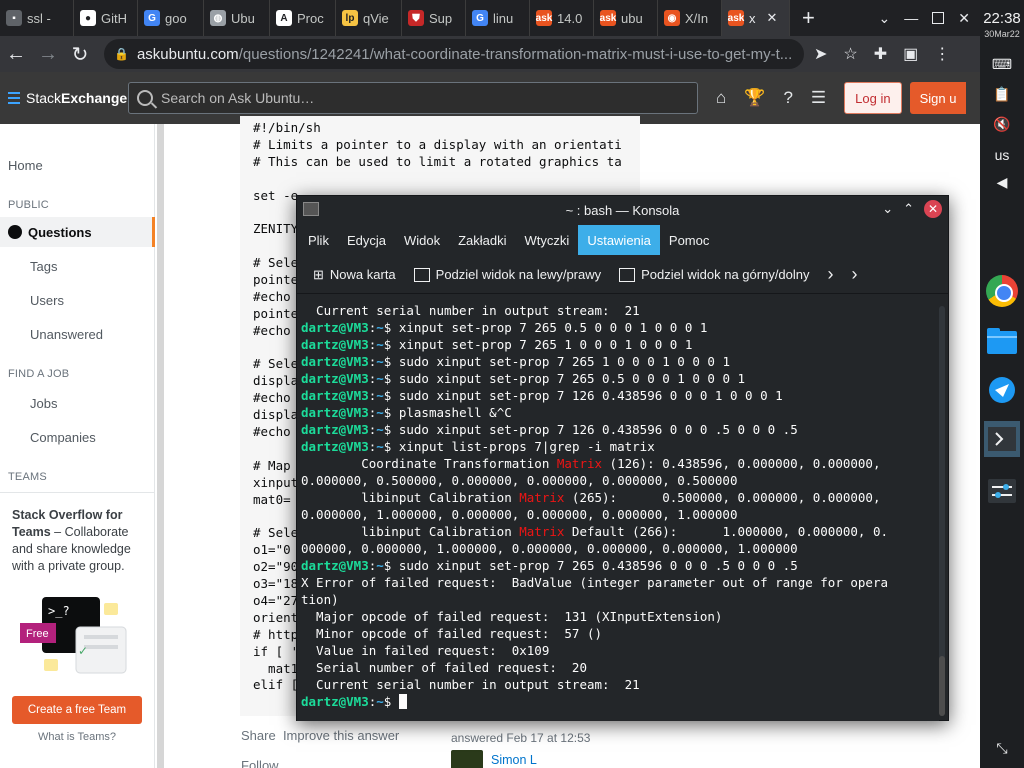  Describe the element at coordinates (498, 18) in the screenshot. I see `browser-tab: Glinu` at that location.